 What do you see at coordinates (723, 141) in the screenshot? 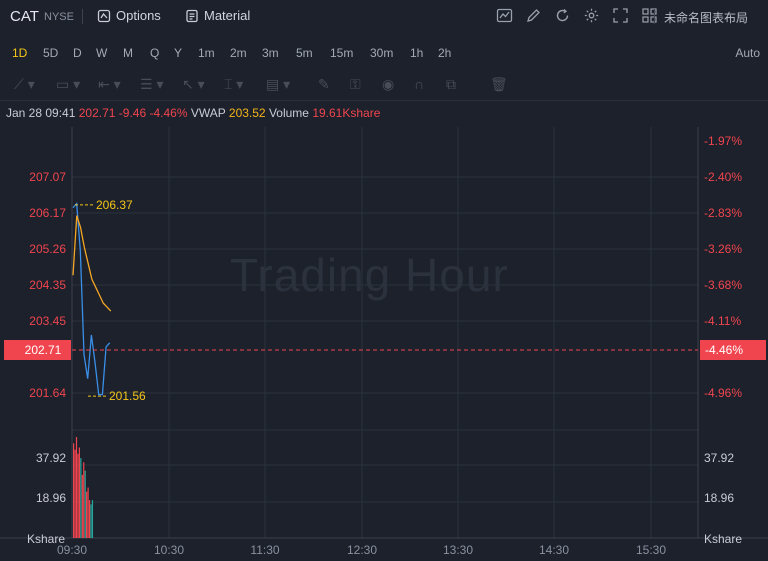
I see `percent-axis-label: -1.97%` at bounding box center [723, 141].